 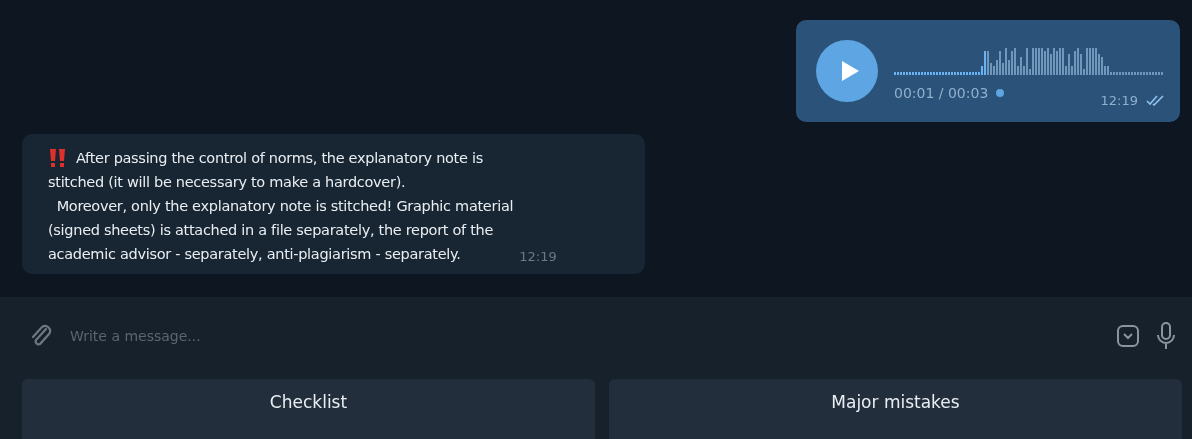 What do you see at coordinates (1000, 93) in the screenshot?
I see `dot-icon` at bounding box center [1000, 93].